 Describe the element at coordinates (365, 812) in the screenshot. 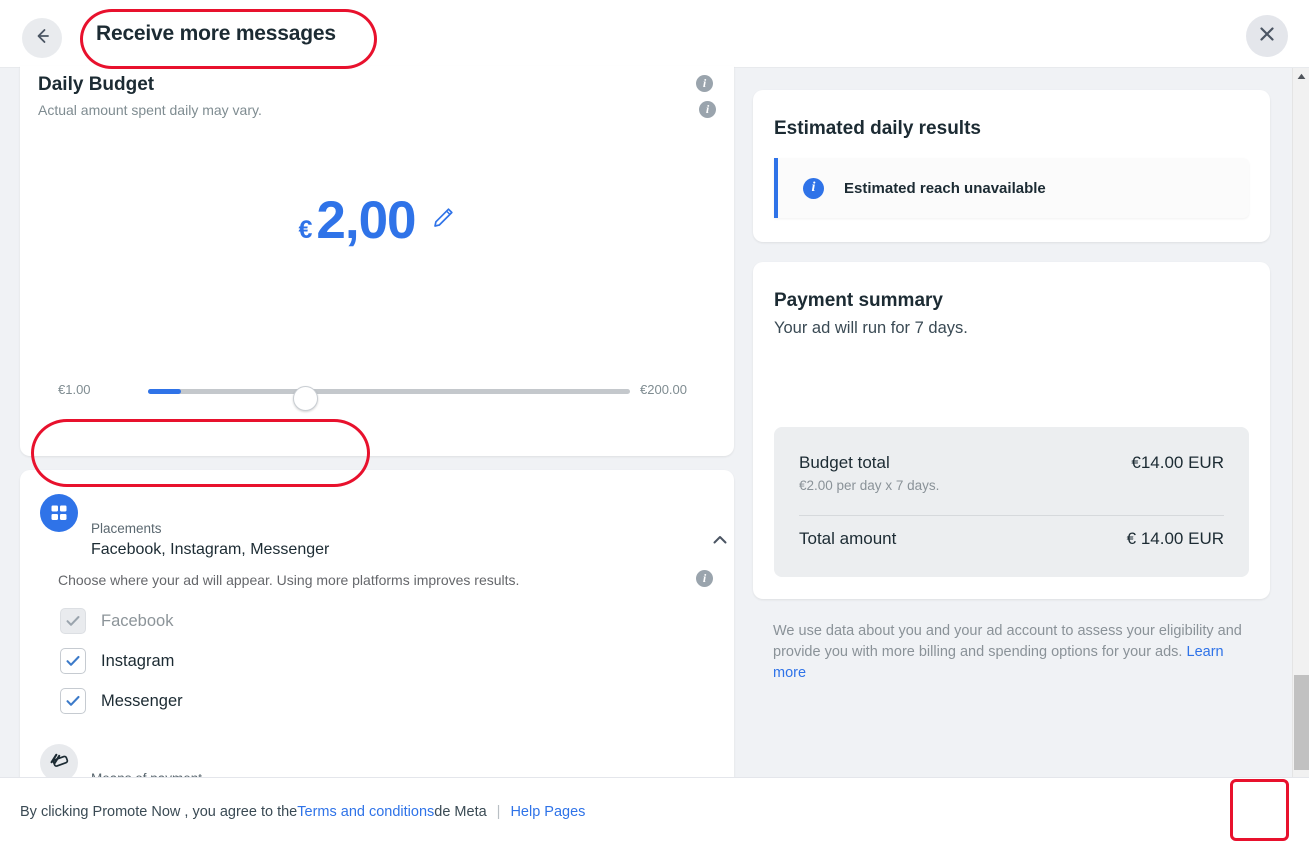

I see `terms-and-conditions-link: Terms and conditions` at that location.